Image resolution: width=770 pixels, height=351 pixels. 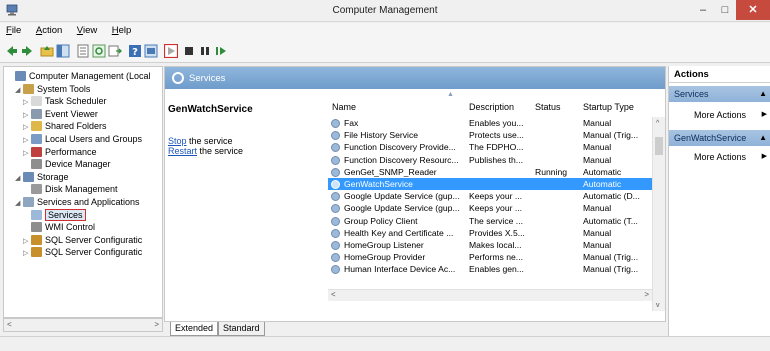 What do you see at coordinates (70, 189) in the screenshot?
I see `tree-item: Disk Management` at bounding box center [70, 189].